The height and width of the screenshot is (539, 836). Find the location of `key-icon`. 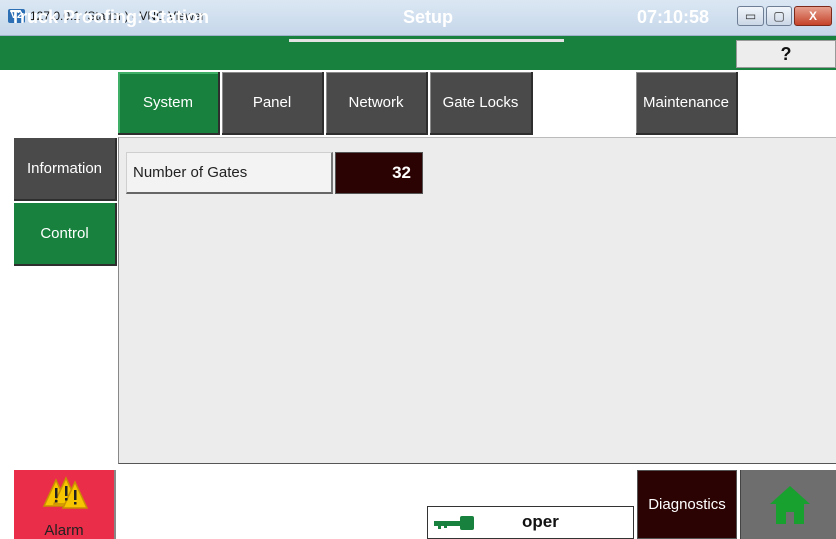

key-icon is located at coordinates (454, 523).